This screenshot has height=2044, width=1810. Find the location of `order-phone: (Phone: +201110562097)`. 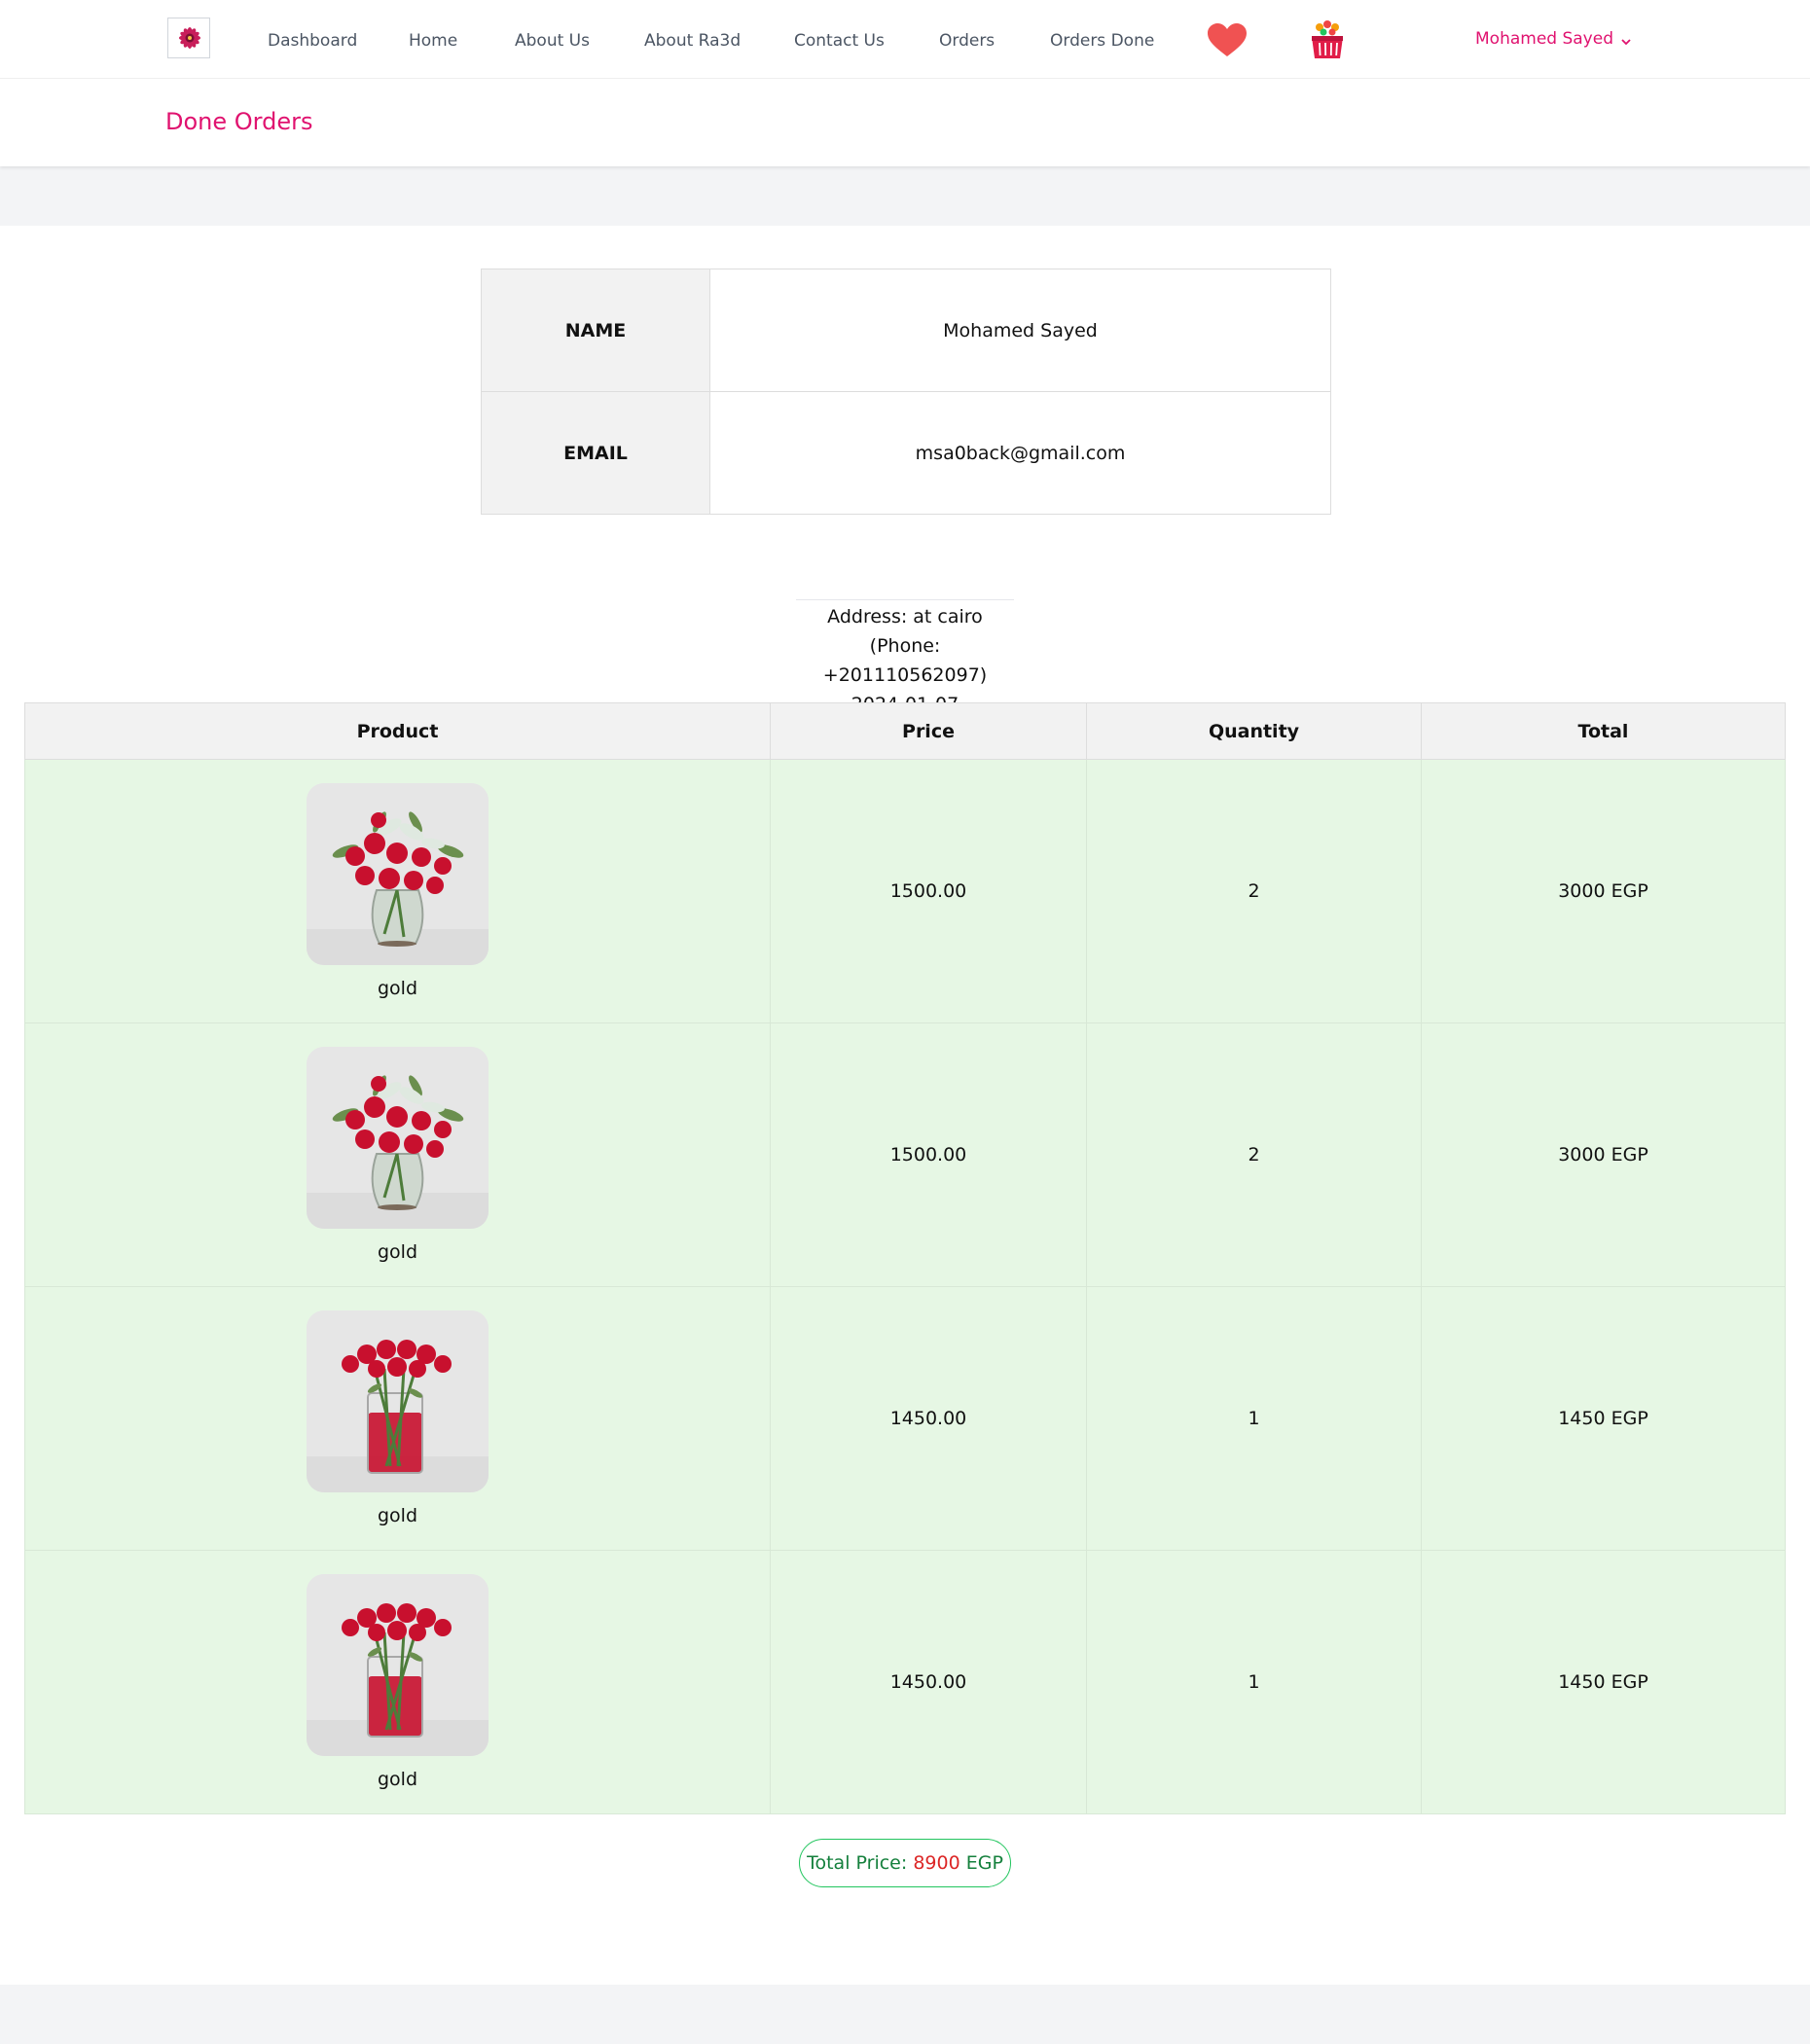

order-phone: (Phone: +201110562097) is located at coordinates (905, 660).